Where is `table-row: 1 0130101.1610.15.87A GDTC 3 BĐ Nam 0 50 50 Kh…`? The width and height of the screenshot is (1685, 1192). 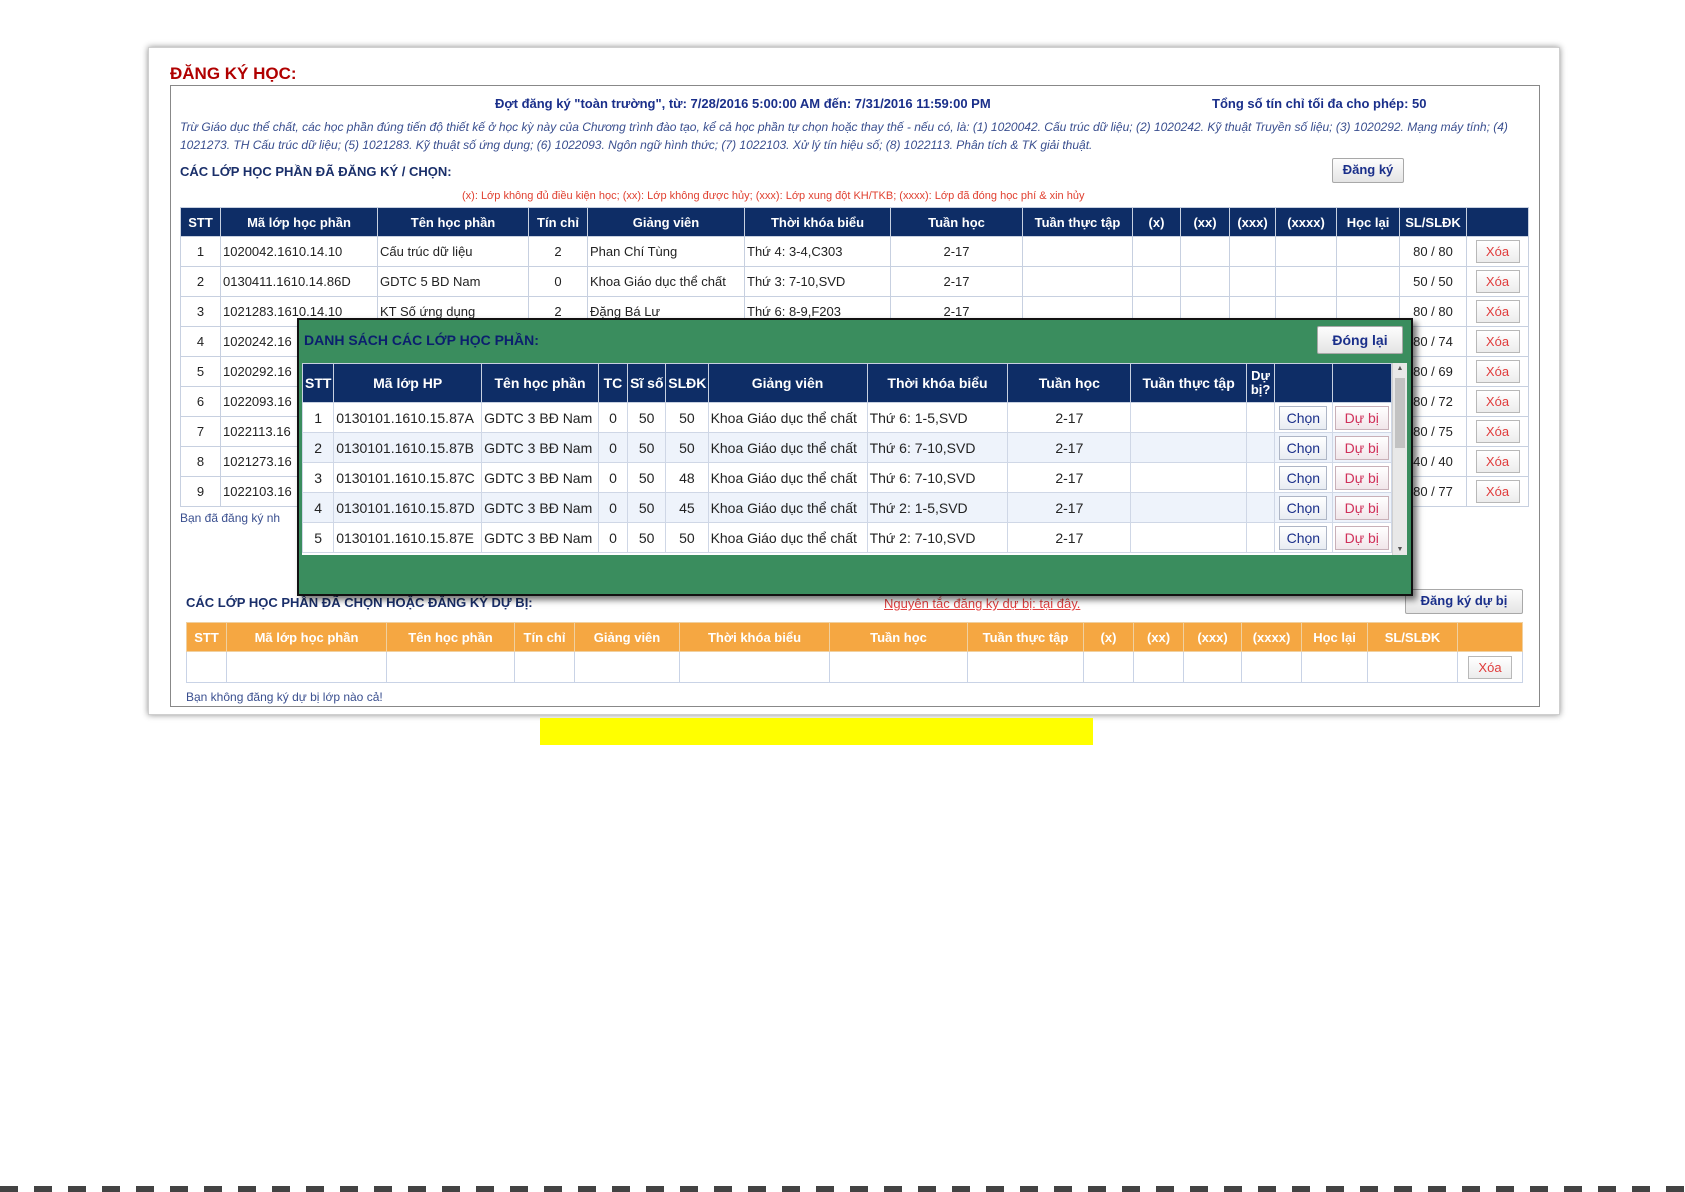
table-row: 1 0130101.1610.15.87A GDTC 3 BĐ Nam 0 50 50 Kh… is located at coordinates (847, 417).